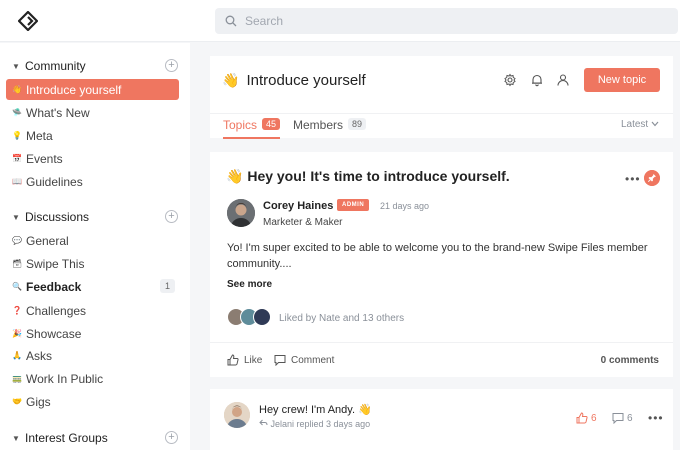 Image resolution: width=680 pixels, height=450 pixels. Describe the element at coordinates (66, 438) in the screenshot. I see `sidebar-group-label: Interest Groups` at that location.